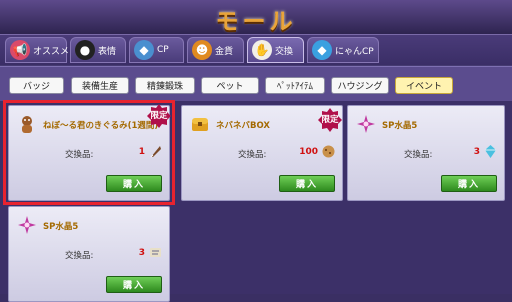 This screenshot has width=512, height=302. What do you see at coordinates (490, 151) in the screenshot?
I see `crystal-cost-icon` at bounding box center [490, 151].